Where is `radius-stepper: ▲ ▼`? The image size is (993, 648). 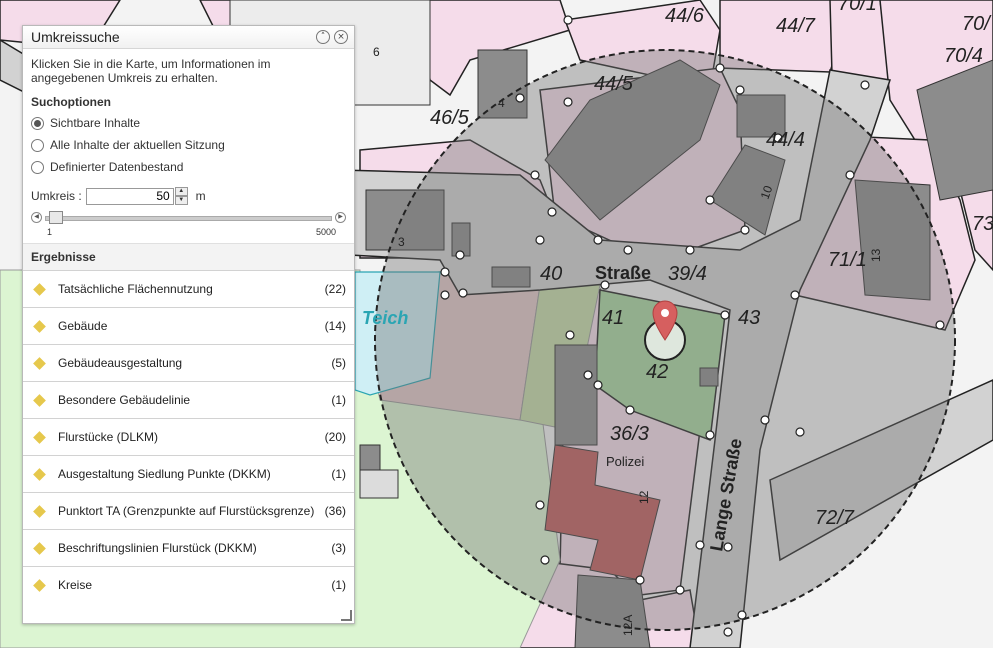 radius-stepper: ▲ ▼ is located at coordinates (136, 196).